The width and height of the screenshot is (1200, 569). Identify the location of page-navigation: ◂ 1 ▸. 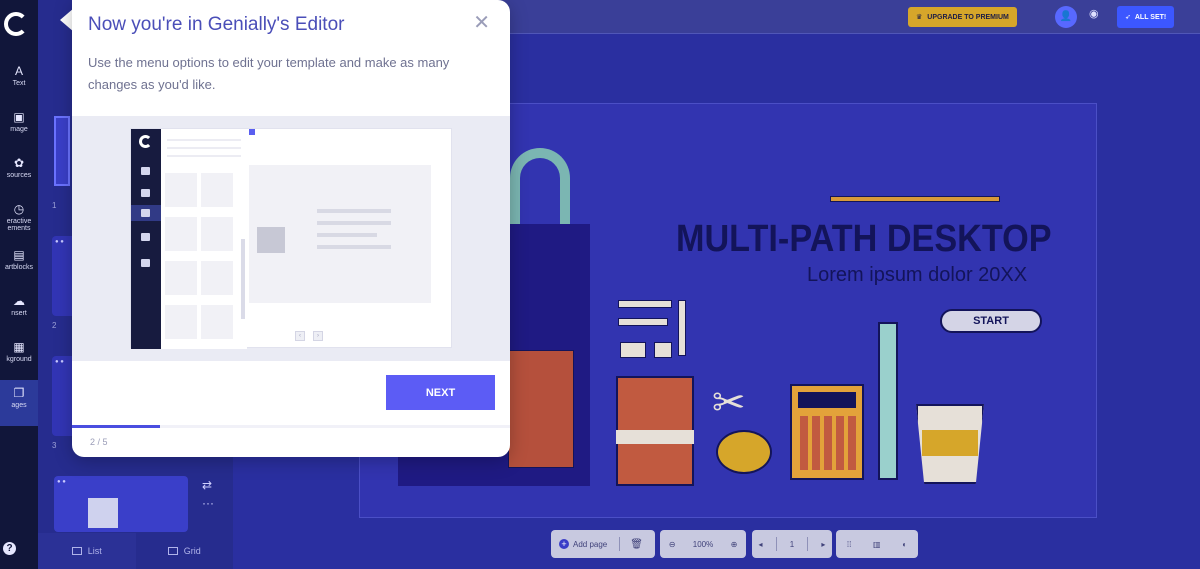
(792, 544).